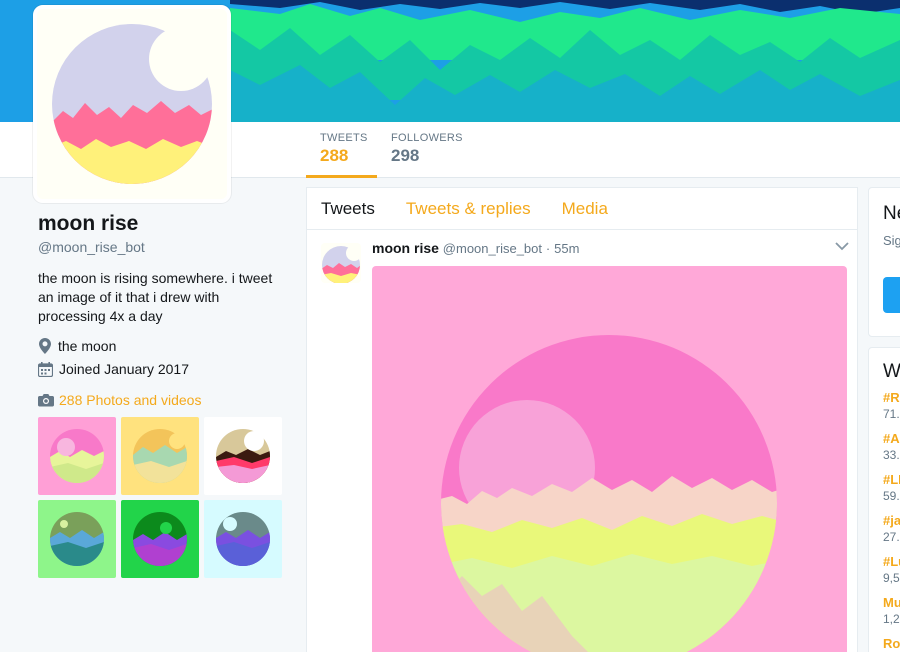  I want to click on chevron-down-icon, so click(842, 246).